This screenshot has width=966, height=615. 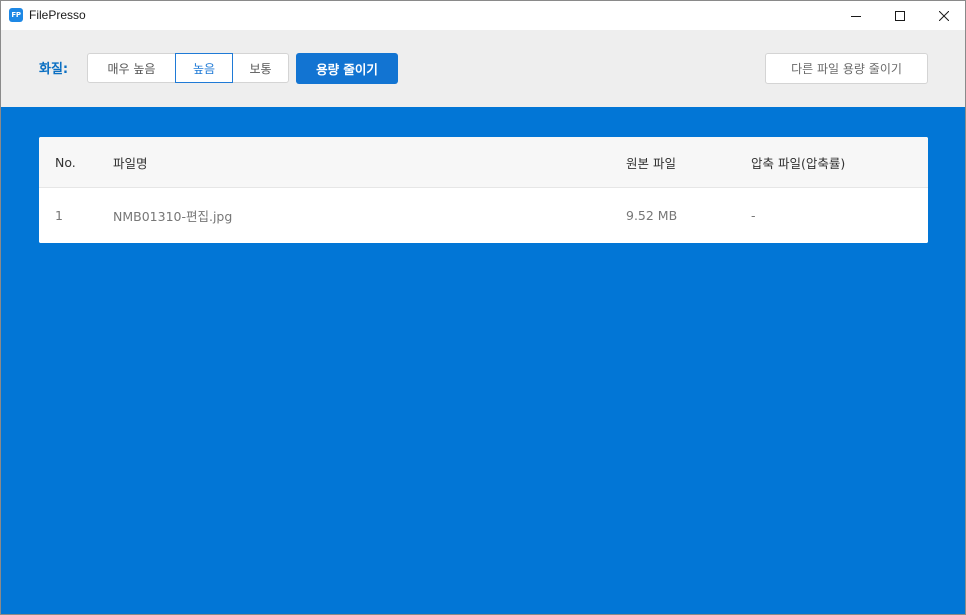 I want to click on quality-option-very-high: 매우 높음, so click(x=131, y=68).